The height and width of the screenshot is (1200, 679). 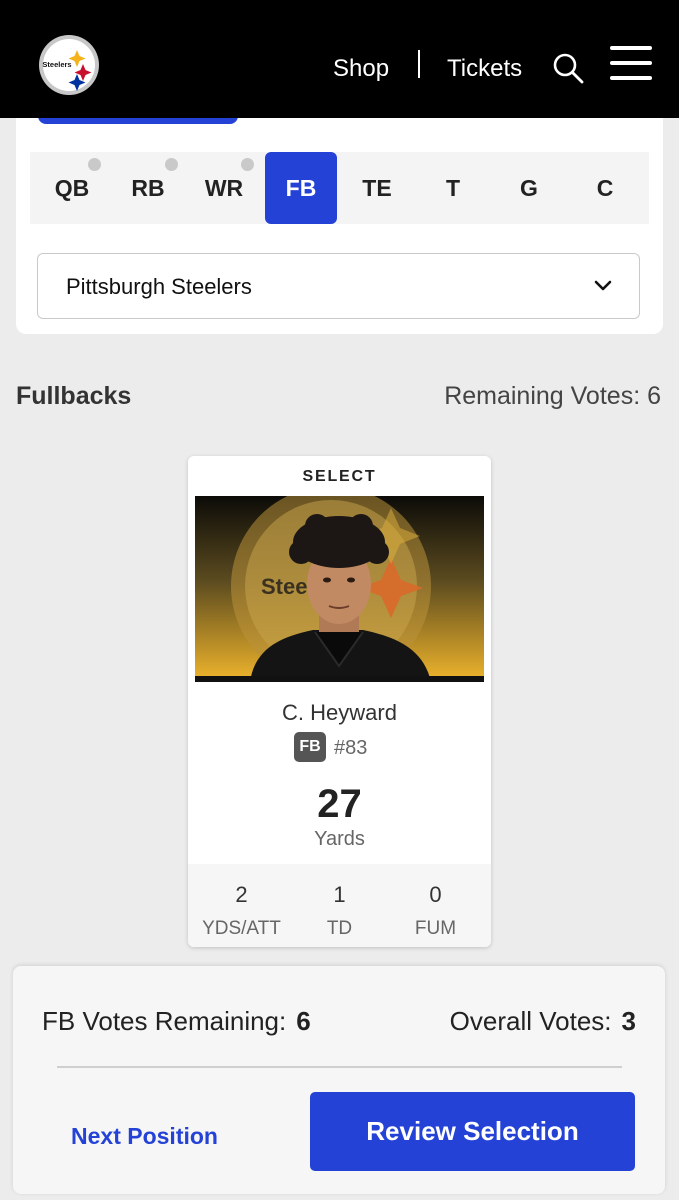 I want to click on player-name: C. Heyward, so click(x=339, y=712).